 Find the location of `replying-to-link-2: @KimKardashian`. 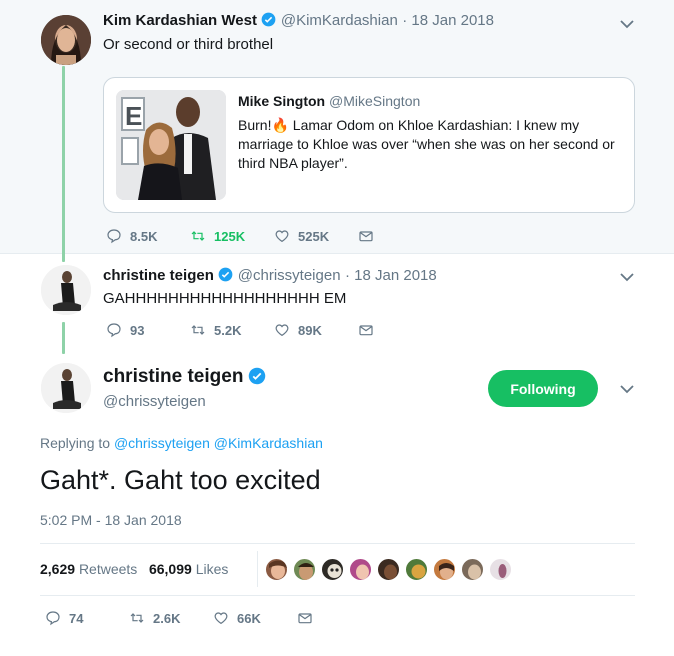

replying-to-link-2: @KimKardashian is located at coordinates (268, 443).